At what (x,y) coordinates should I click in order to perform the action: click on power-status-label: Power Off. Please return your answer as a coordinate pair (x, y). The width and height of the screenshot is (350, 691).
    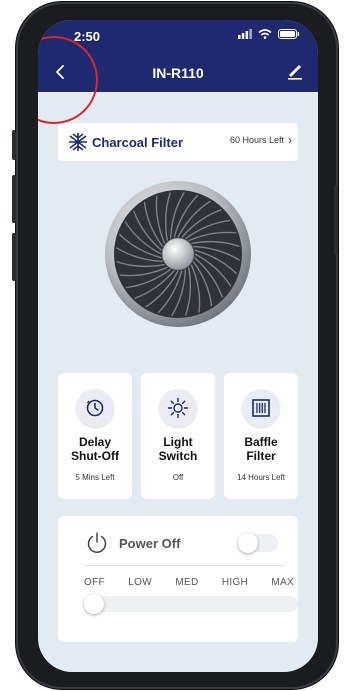
    Looking at the image, I should click on (150, 543).